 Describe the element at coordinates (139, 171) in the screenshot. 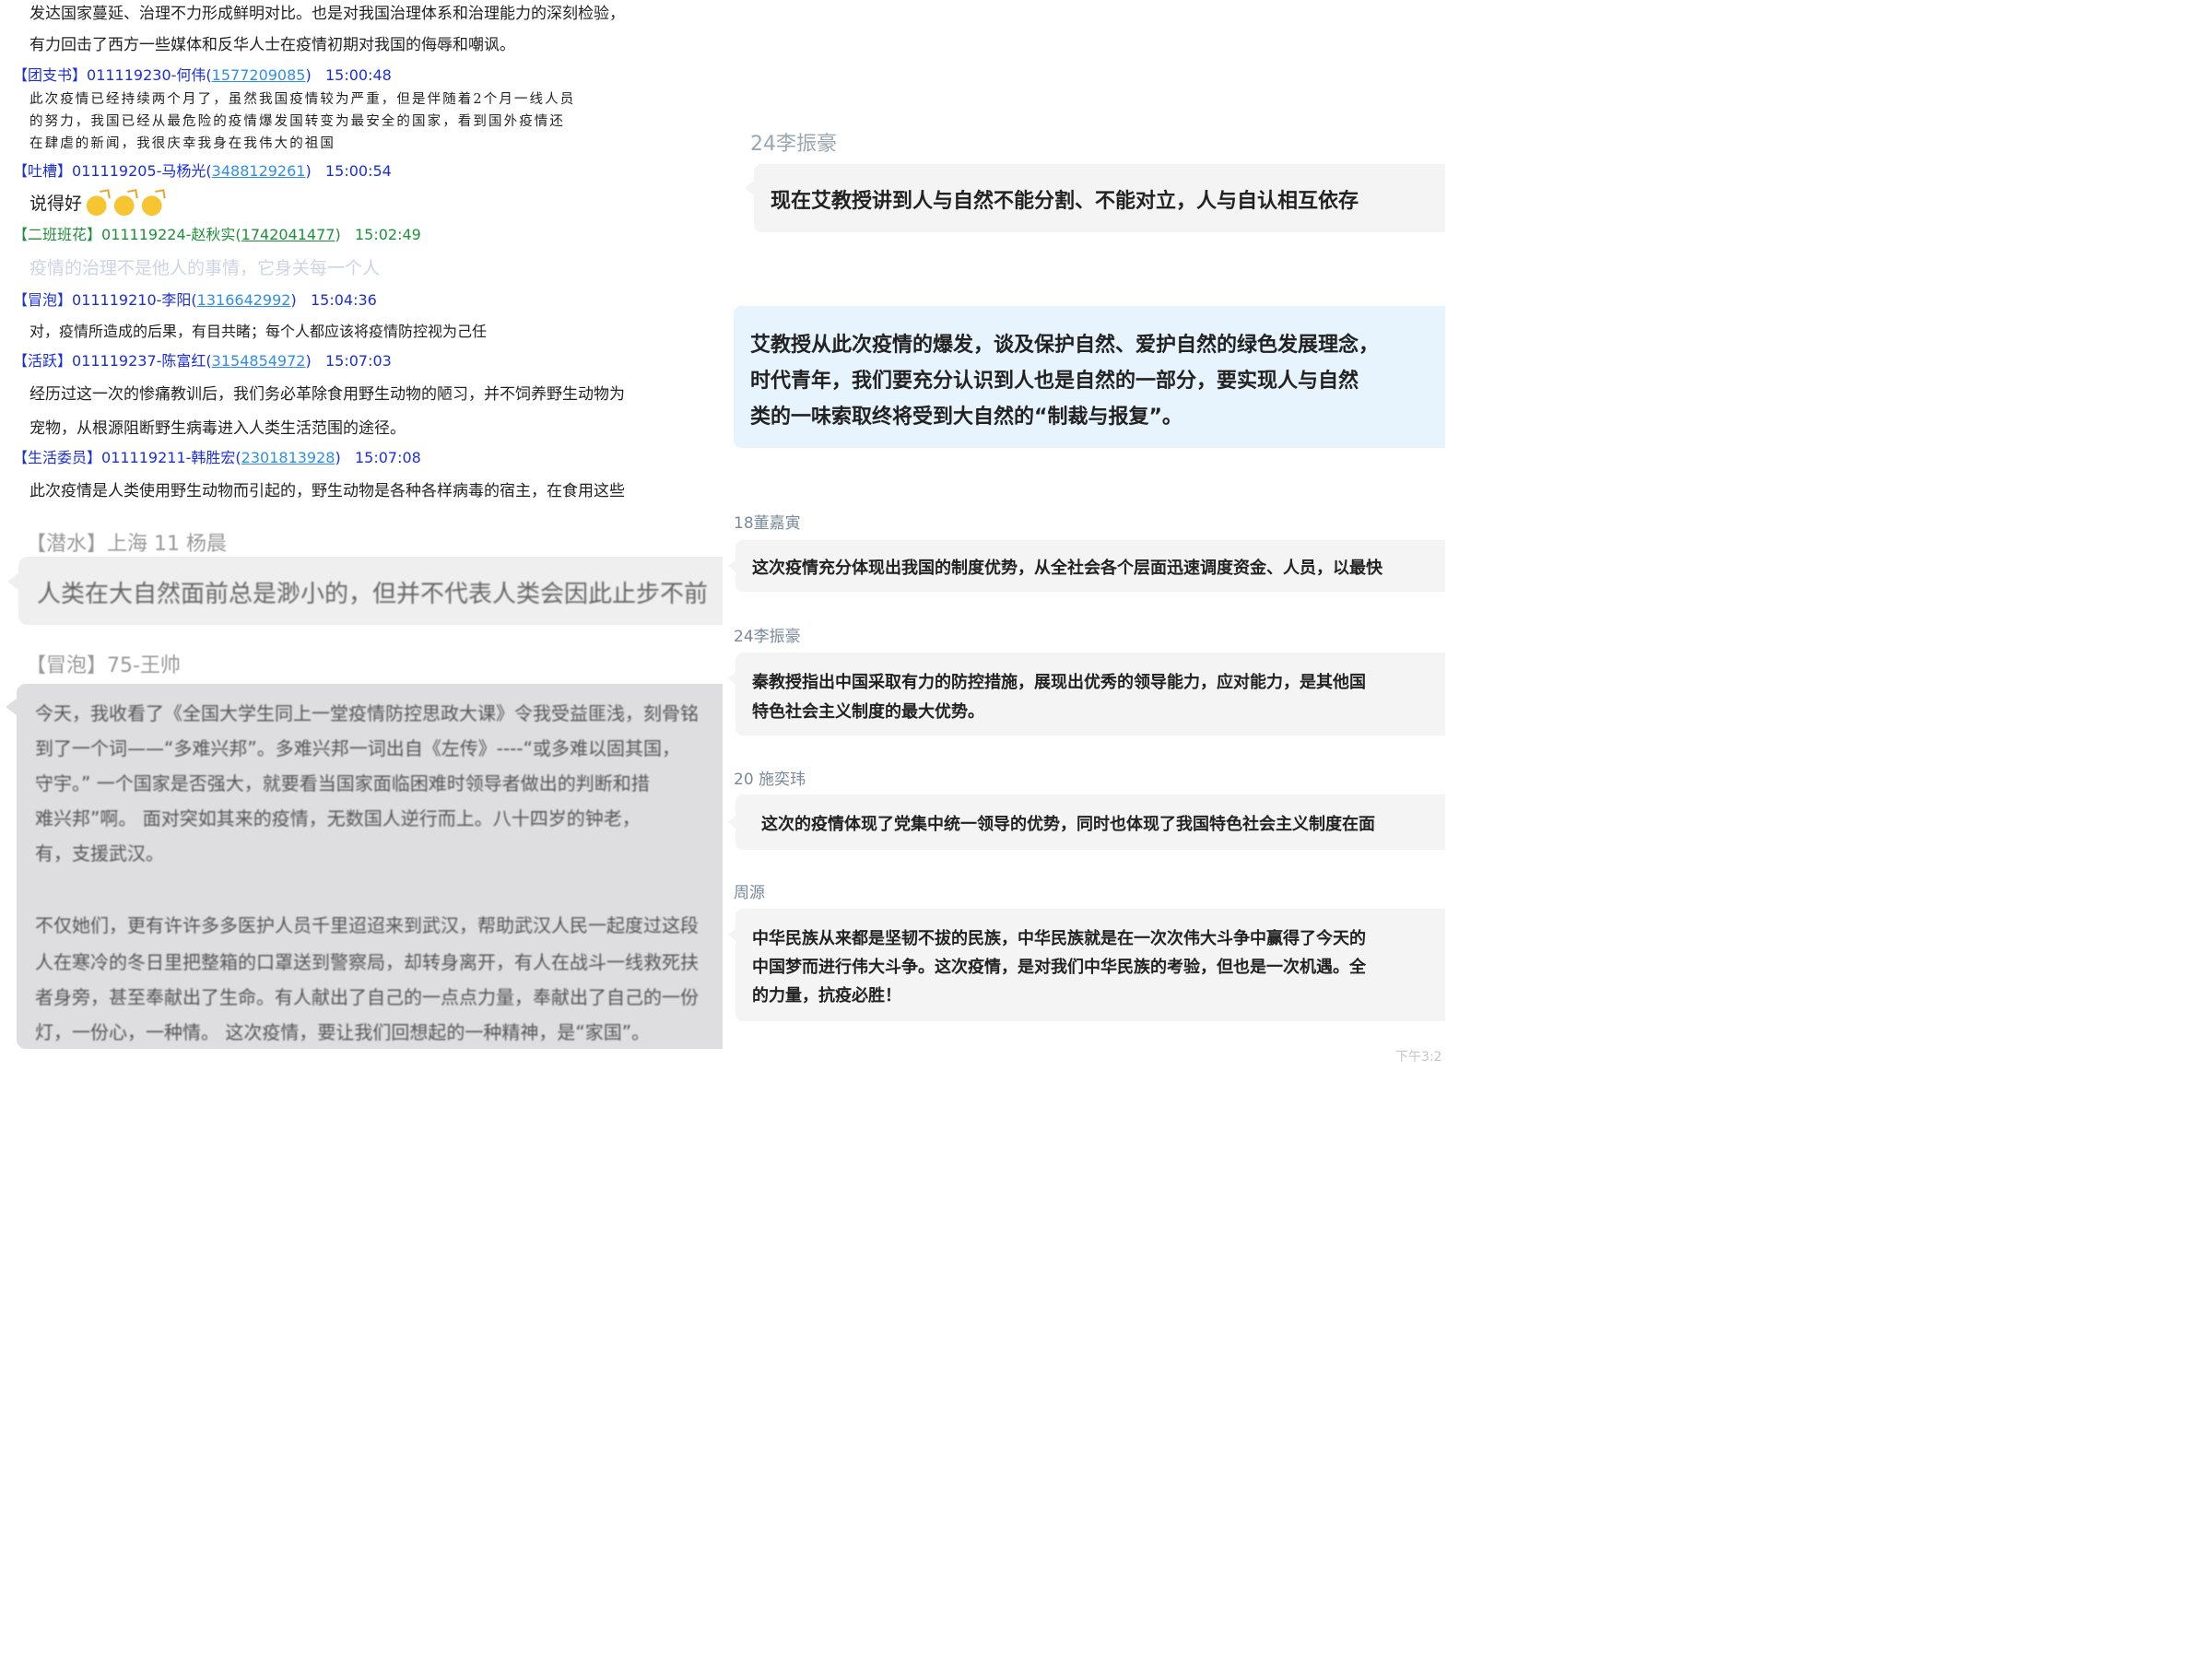

I see `sender-id: 011119205-马杨光` at that location.